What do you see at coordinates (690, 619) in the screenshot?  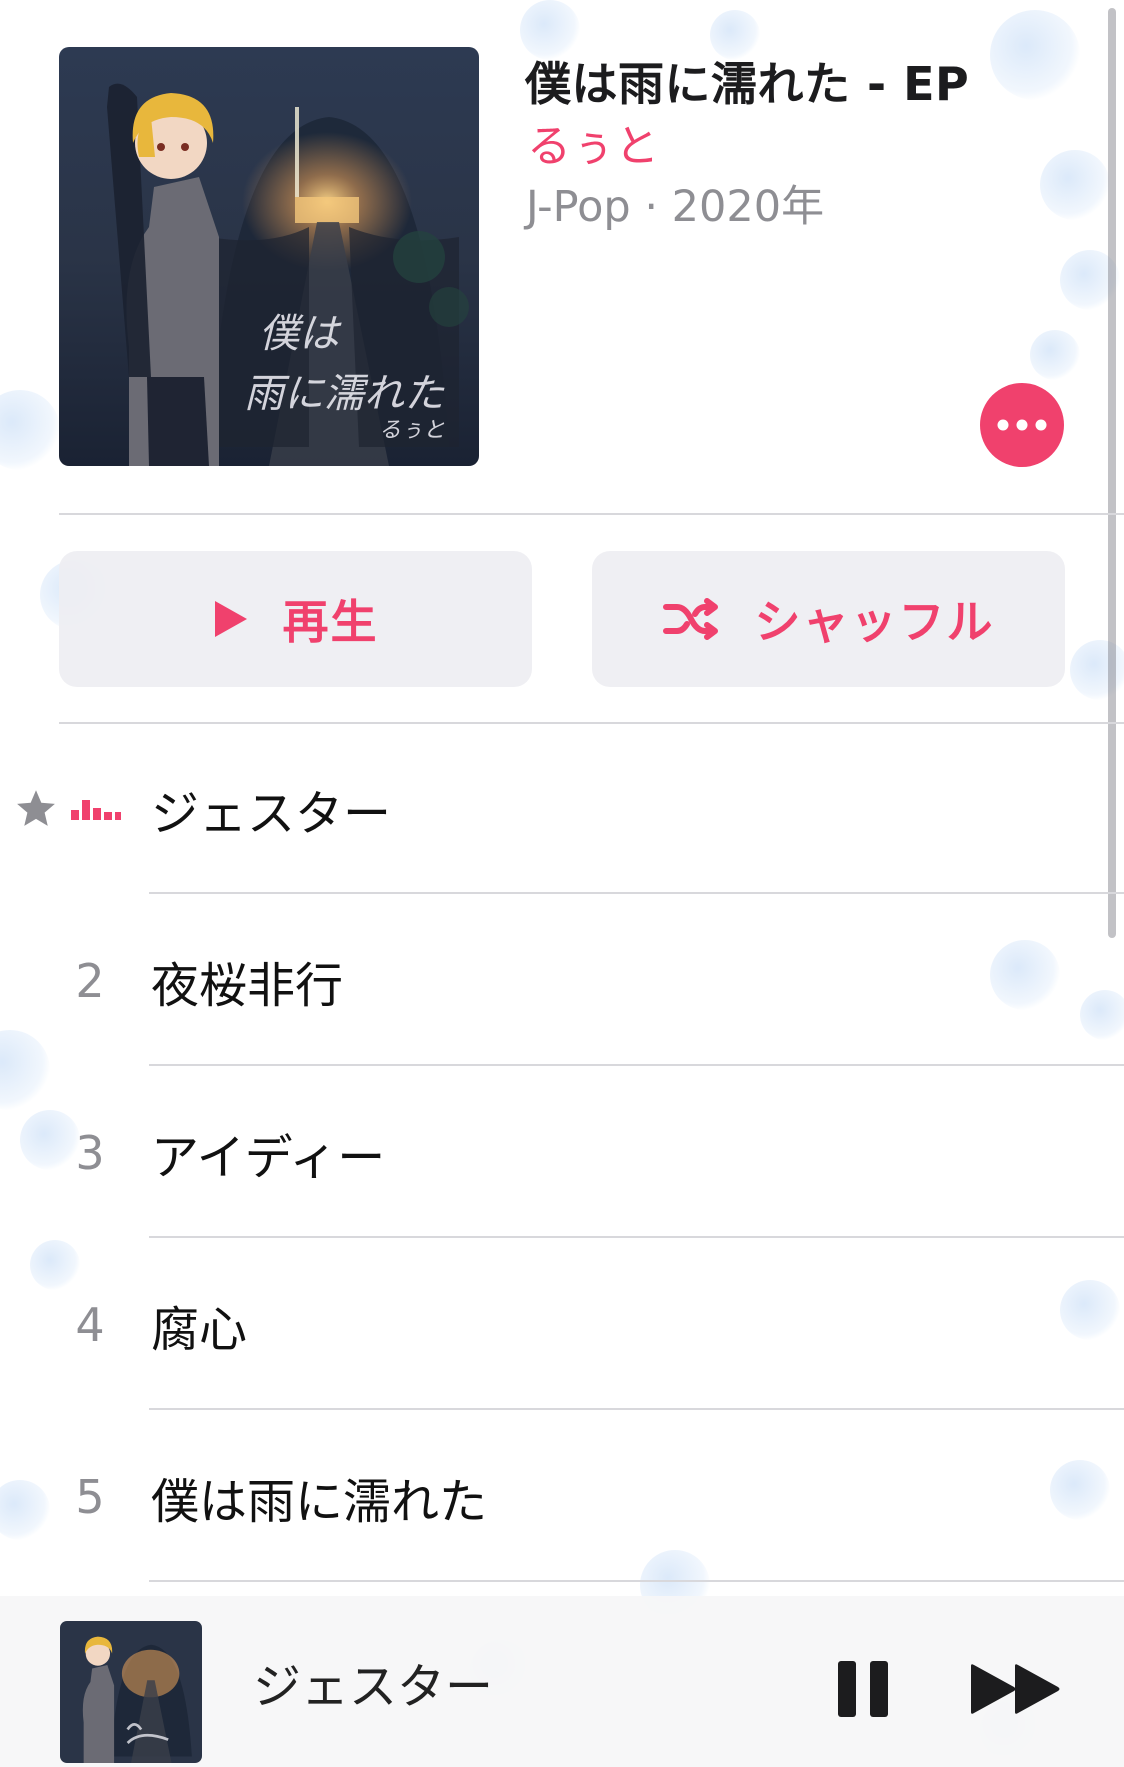 I see `shuffle-icon` at bounding box center [690, 619].